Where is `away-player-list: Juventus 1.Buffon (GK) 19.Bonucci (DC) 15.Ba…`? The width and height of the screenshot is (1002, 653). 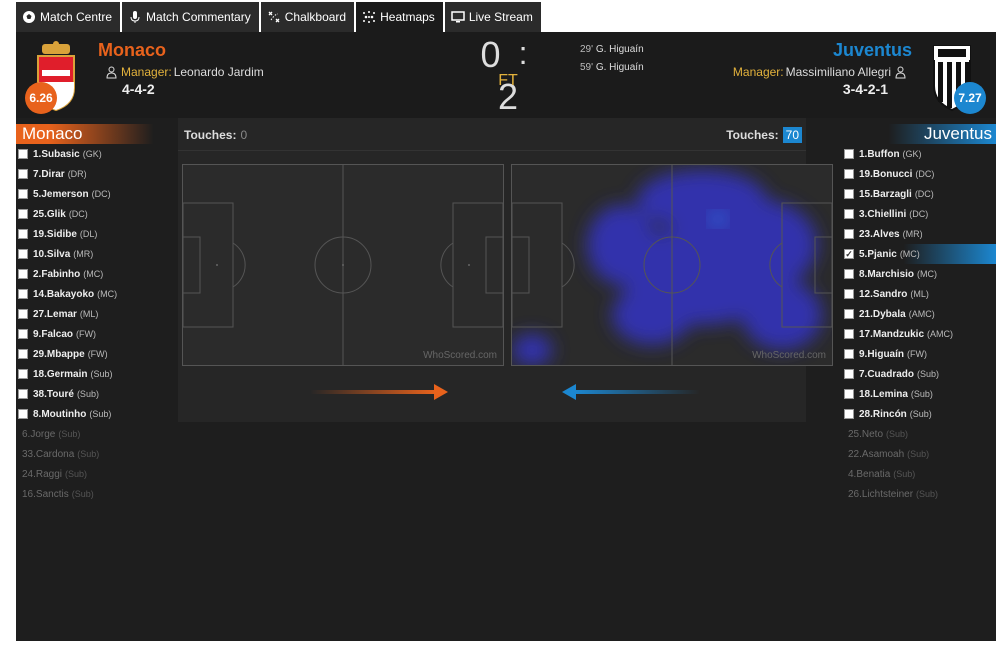 away-player-list: Juventus 1.Buffon (GK) 19.Bonucci (DC) 15.Ba… is located at coordinates (919, 314).